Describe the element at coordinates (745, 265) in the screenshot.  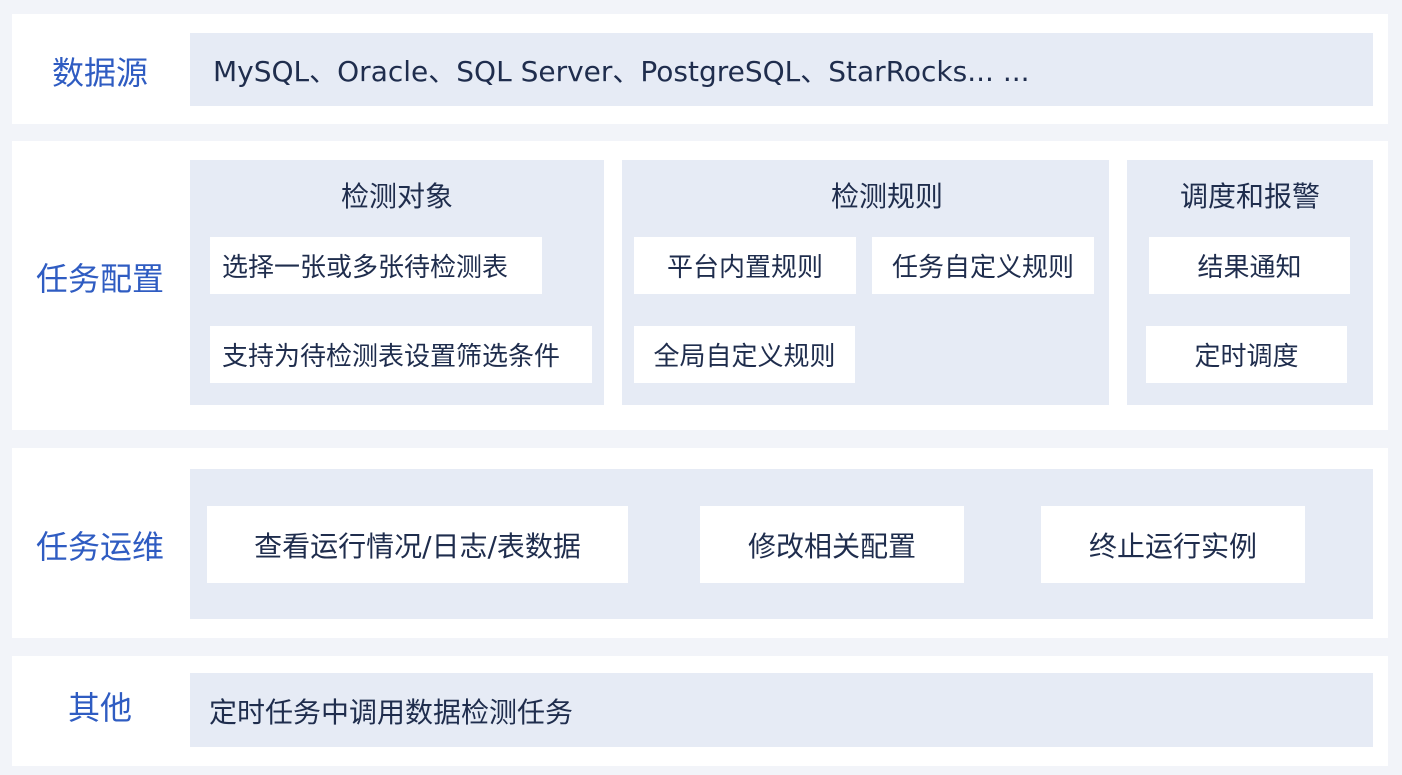
I see `detect-rule-item-builtin: 平台内置规则` at that location.